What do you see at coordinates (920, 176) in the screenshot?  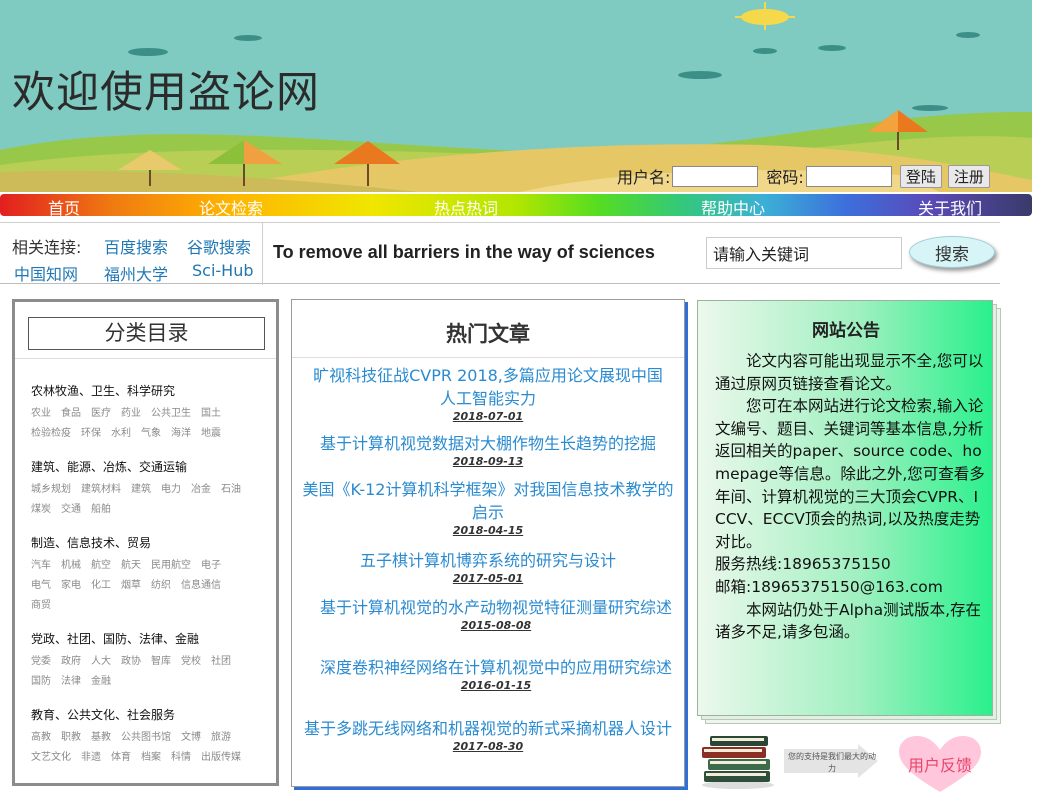 I see `login-button: 登陆` at bounding box center [920, 176].